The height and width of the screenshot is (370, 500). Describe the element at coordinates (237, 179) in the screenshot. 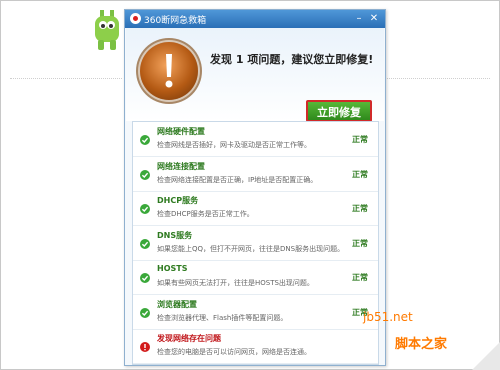

I see `check-description: 检查网络连接配置是否正确，IP地址是否配置正确。` at that location.